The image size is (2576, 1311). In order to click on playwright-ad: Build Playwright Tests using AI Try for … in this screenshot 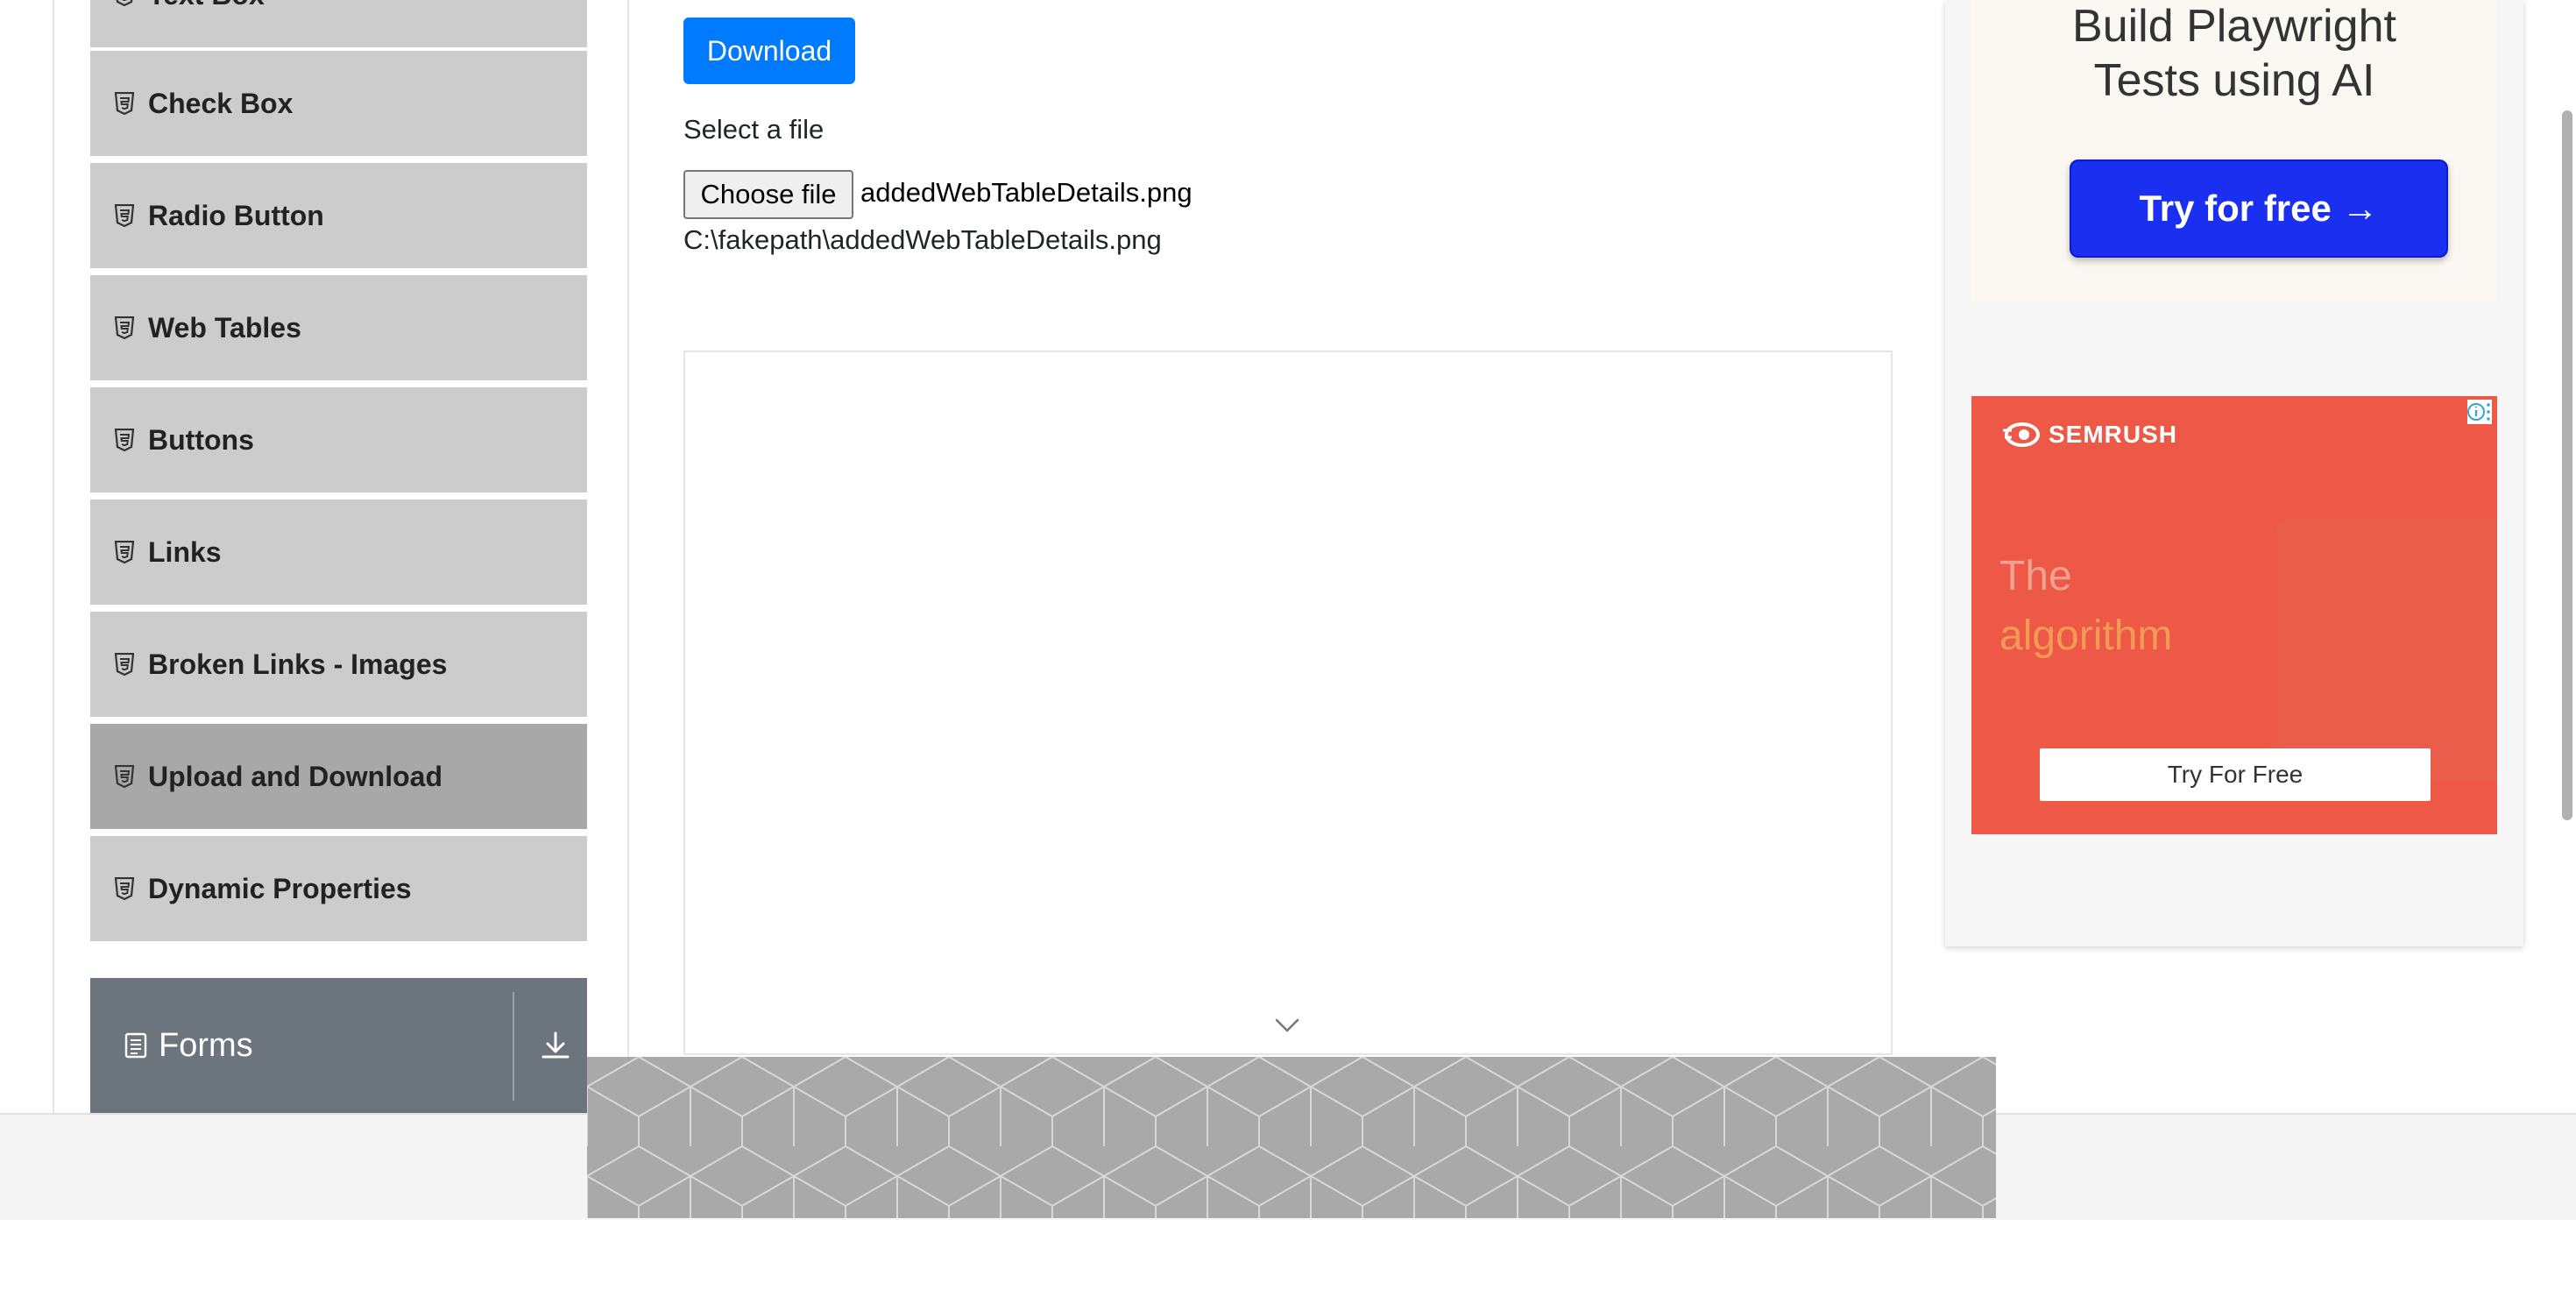, I will do `click(2234, 151)`.